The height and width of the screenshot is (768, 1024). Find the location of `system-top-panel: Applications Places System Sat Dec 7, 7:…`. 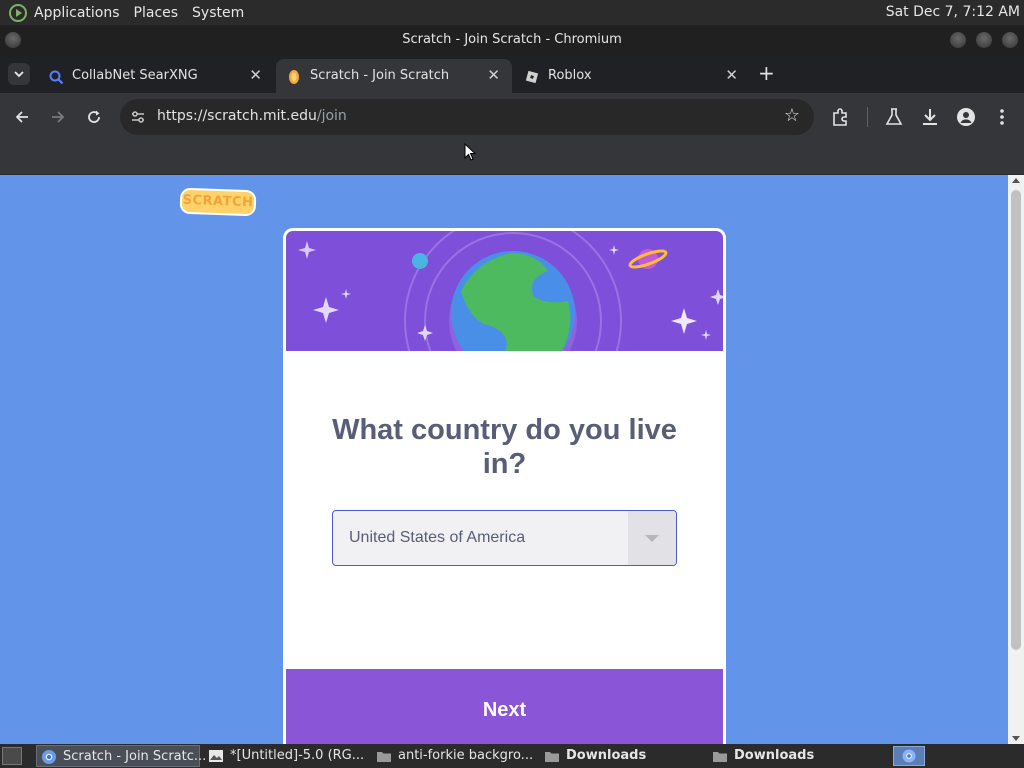

system-top-panel: Applications Places System Sat Dec 7, 7:… is located at coordinates (512, 12).